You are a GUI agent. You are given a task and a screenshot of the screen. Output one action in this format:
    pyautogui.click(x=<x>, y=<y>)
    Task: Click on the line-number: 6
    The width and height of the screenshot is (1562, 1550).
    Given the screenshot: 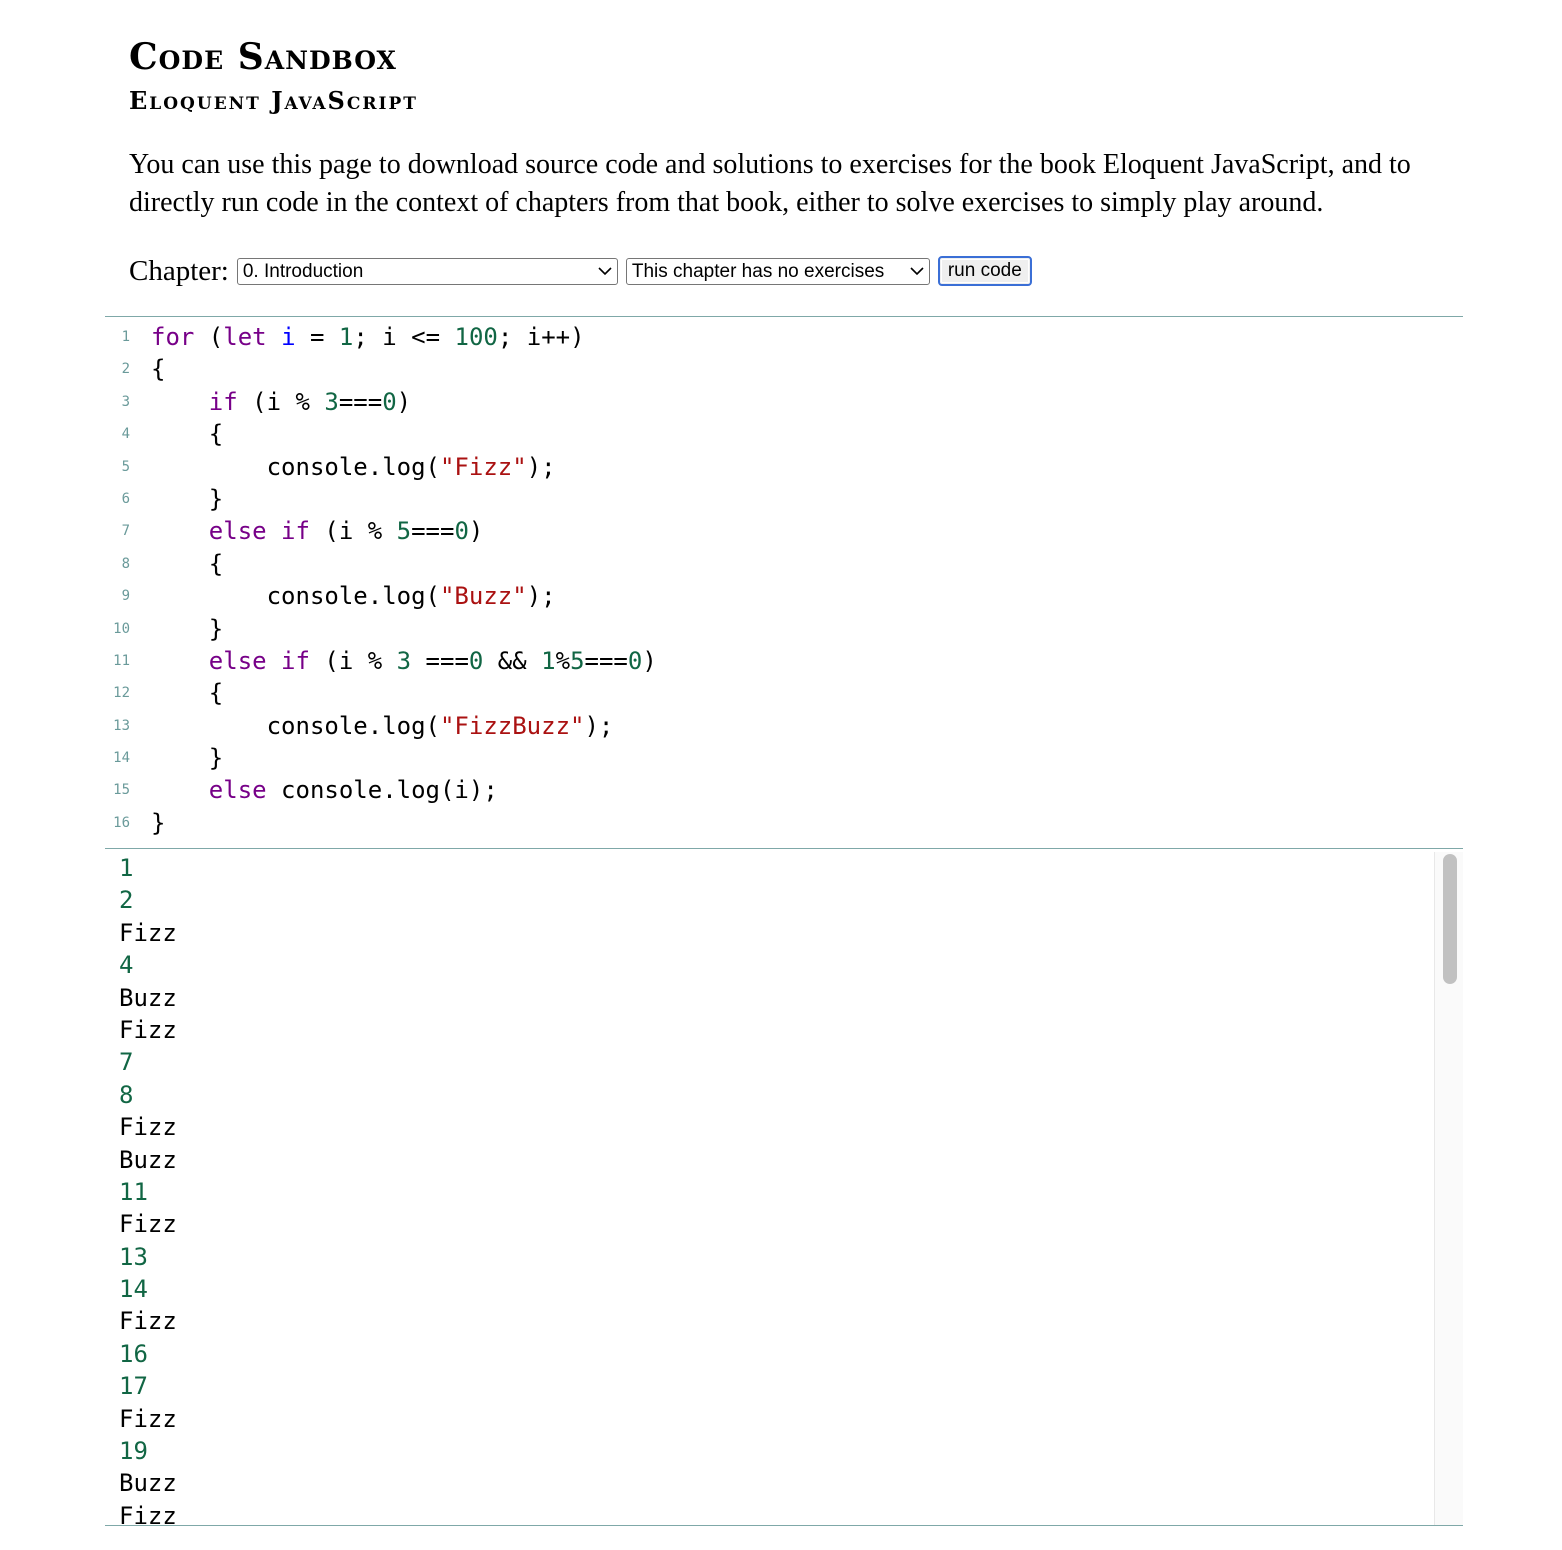 What is the action you would take?
    pyautogui.click(x=125, y=498)
    